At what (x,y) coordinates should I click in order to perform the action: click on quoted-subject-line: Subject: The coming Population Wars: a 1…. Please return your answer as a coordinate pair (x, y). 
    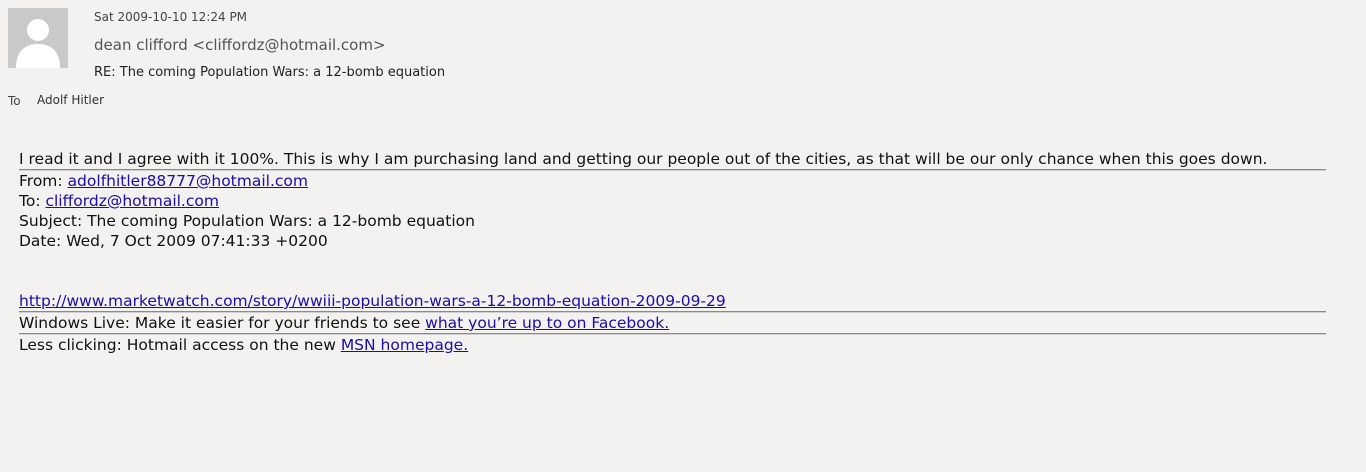
    Looking at the image, I should click on (247, 221).